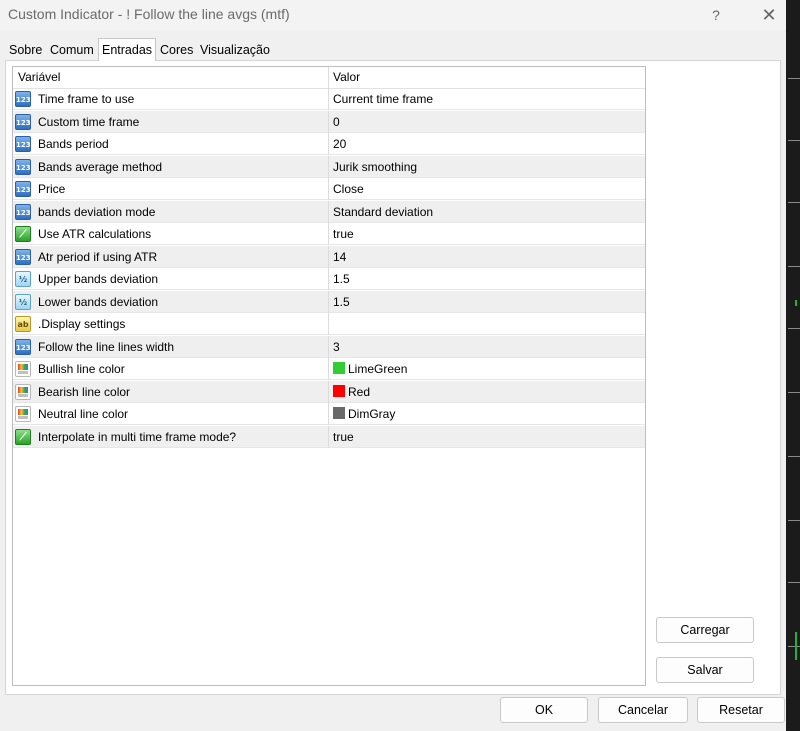  I want to click on parameter-value: 14, so click(339, 257).